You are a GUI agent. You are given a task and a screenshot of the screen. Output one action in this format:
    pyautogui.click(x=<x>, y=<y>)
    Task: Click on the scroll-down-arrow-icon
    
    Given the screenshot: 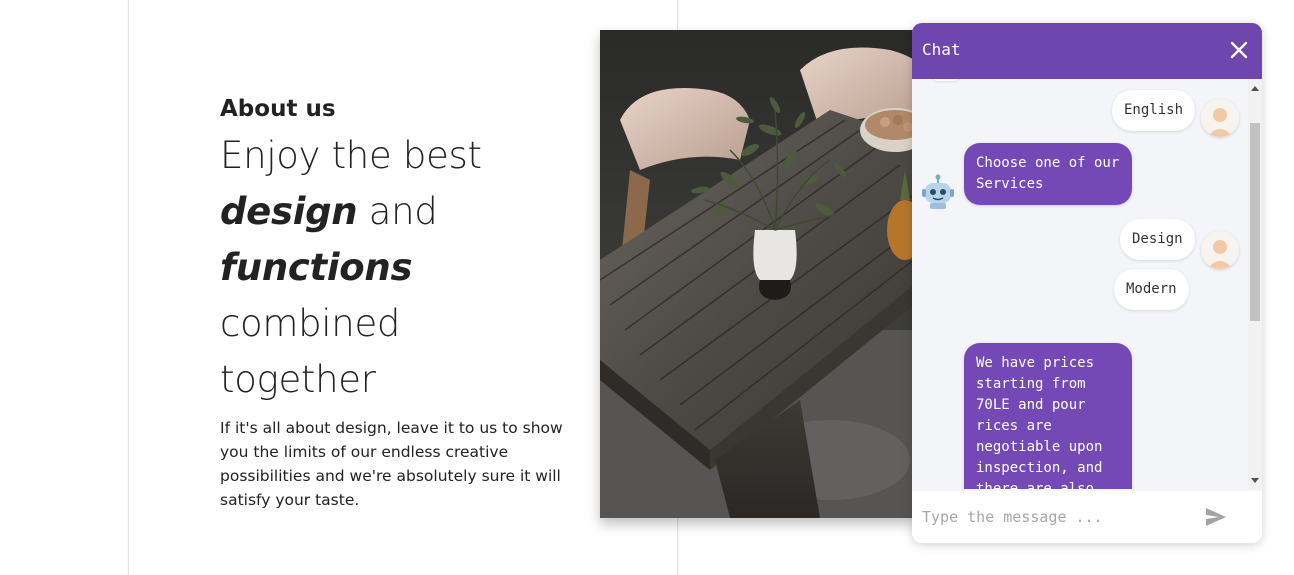 What is the action you would take?
    pyautogui.click(x=1255, y=480)
    